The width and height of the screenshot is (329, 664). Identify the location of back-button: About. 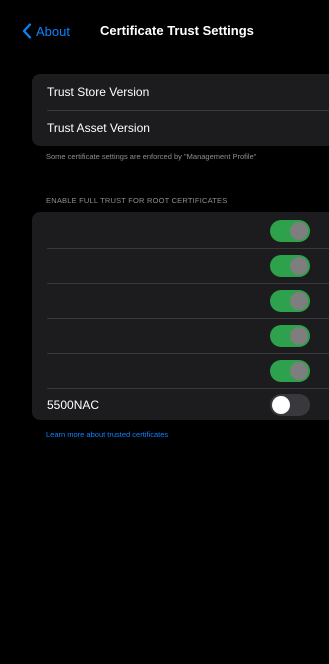
(46, 31).